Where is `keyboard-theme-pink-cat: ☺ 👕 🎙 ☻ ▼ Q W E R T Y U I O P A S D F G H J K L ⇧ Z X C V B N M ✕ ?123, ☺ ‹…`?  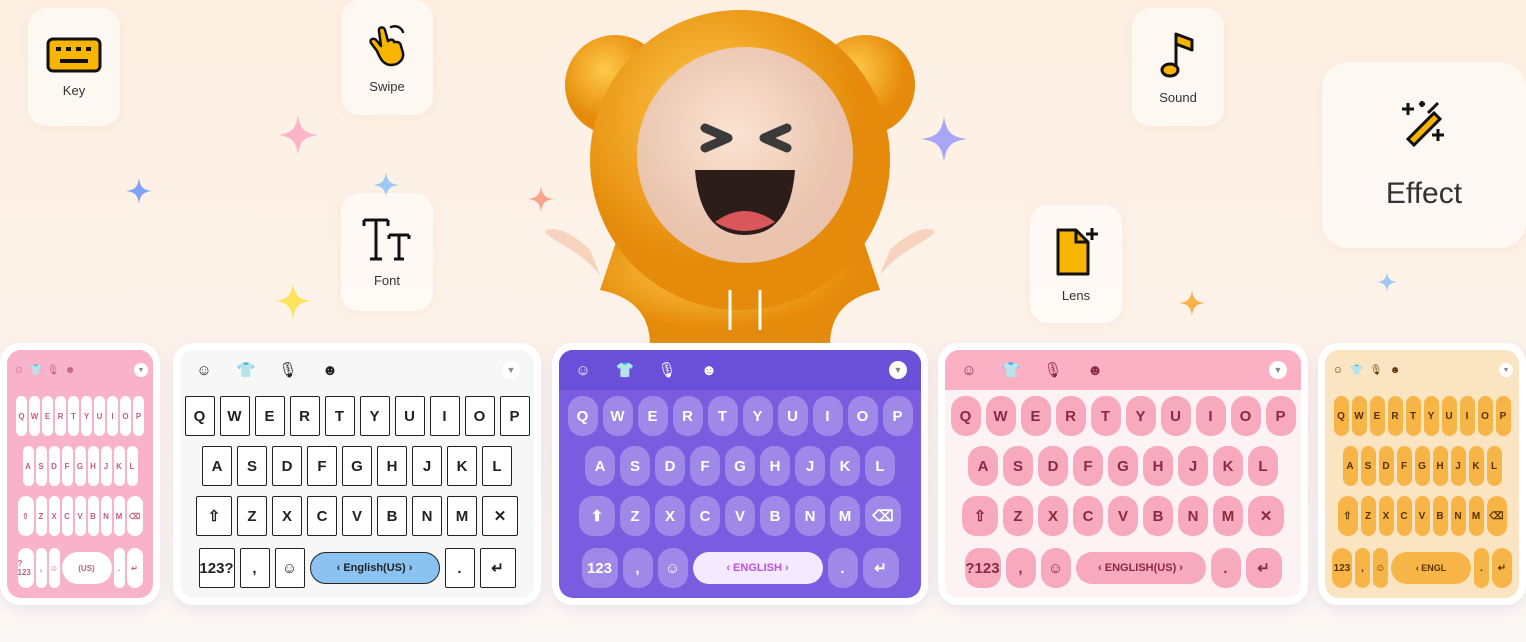
keyboard-theme-pink-cat: ☺ 👕 🎙 ☻ ▼ Q W E R T Y U I O P A S D F G H J K L ⇧ Z X C V B N M ✕ ?123, ☺ ‹… is located at coordinates (1123, 474).